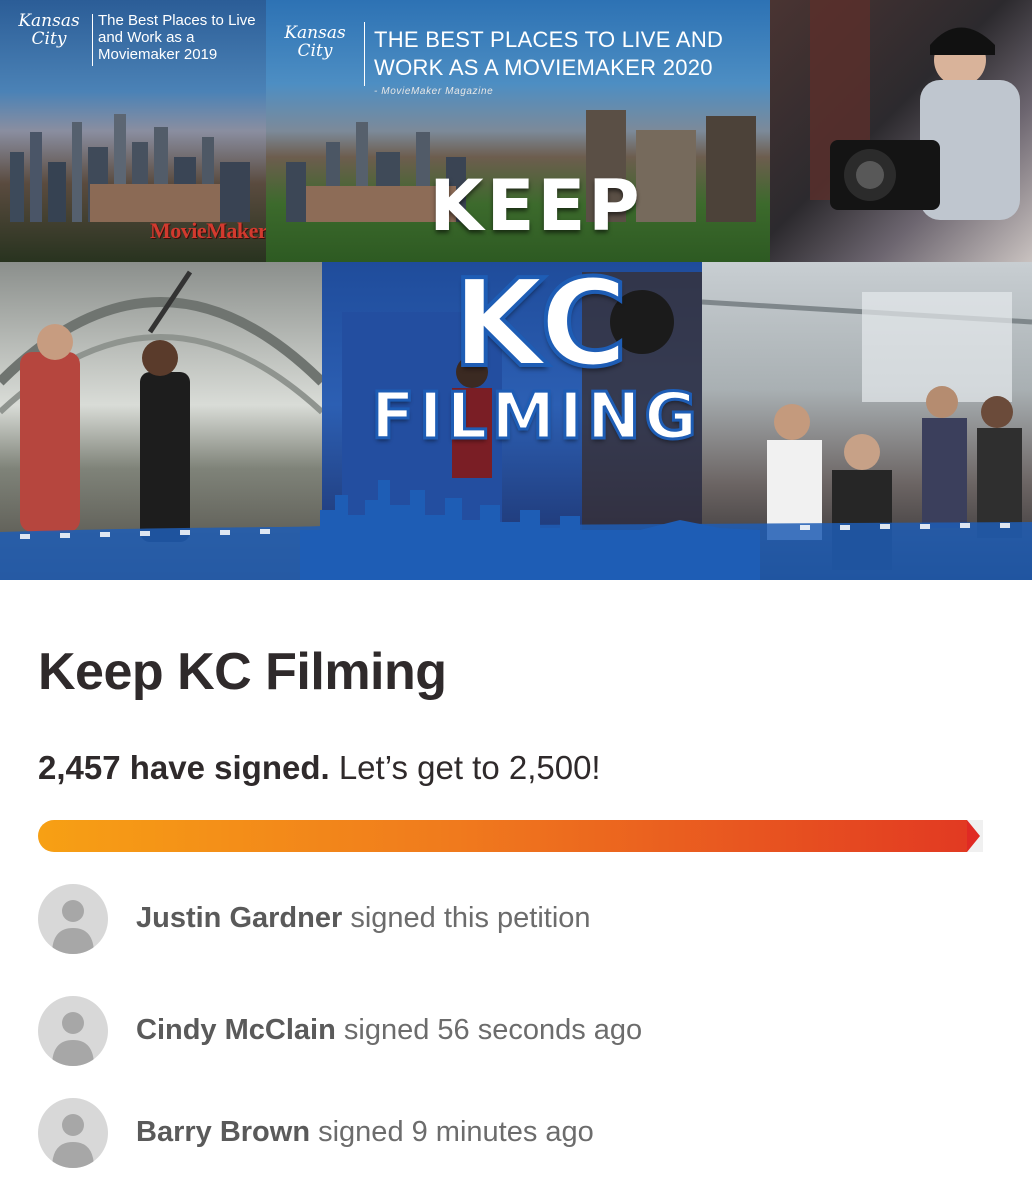 The height and width of the screenshot is (1200, 1032). I want to click on petition-title: Keep KC Filming, so click(242, 672).